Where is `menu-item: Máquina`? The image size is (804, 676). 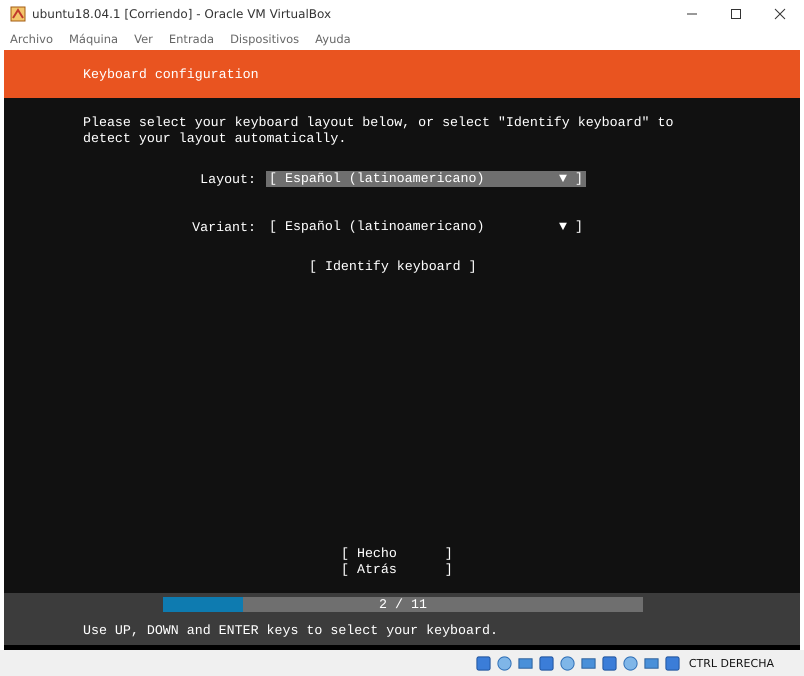
menu-item: Máquina is located at coordinates (93, 39).